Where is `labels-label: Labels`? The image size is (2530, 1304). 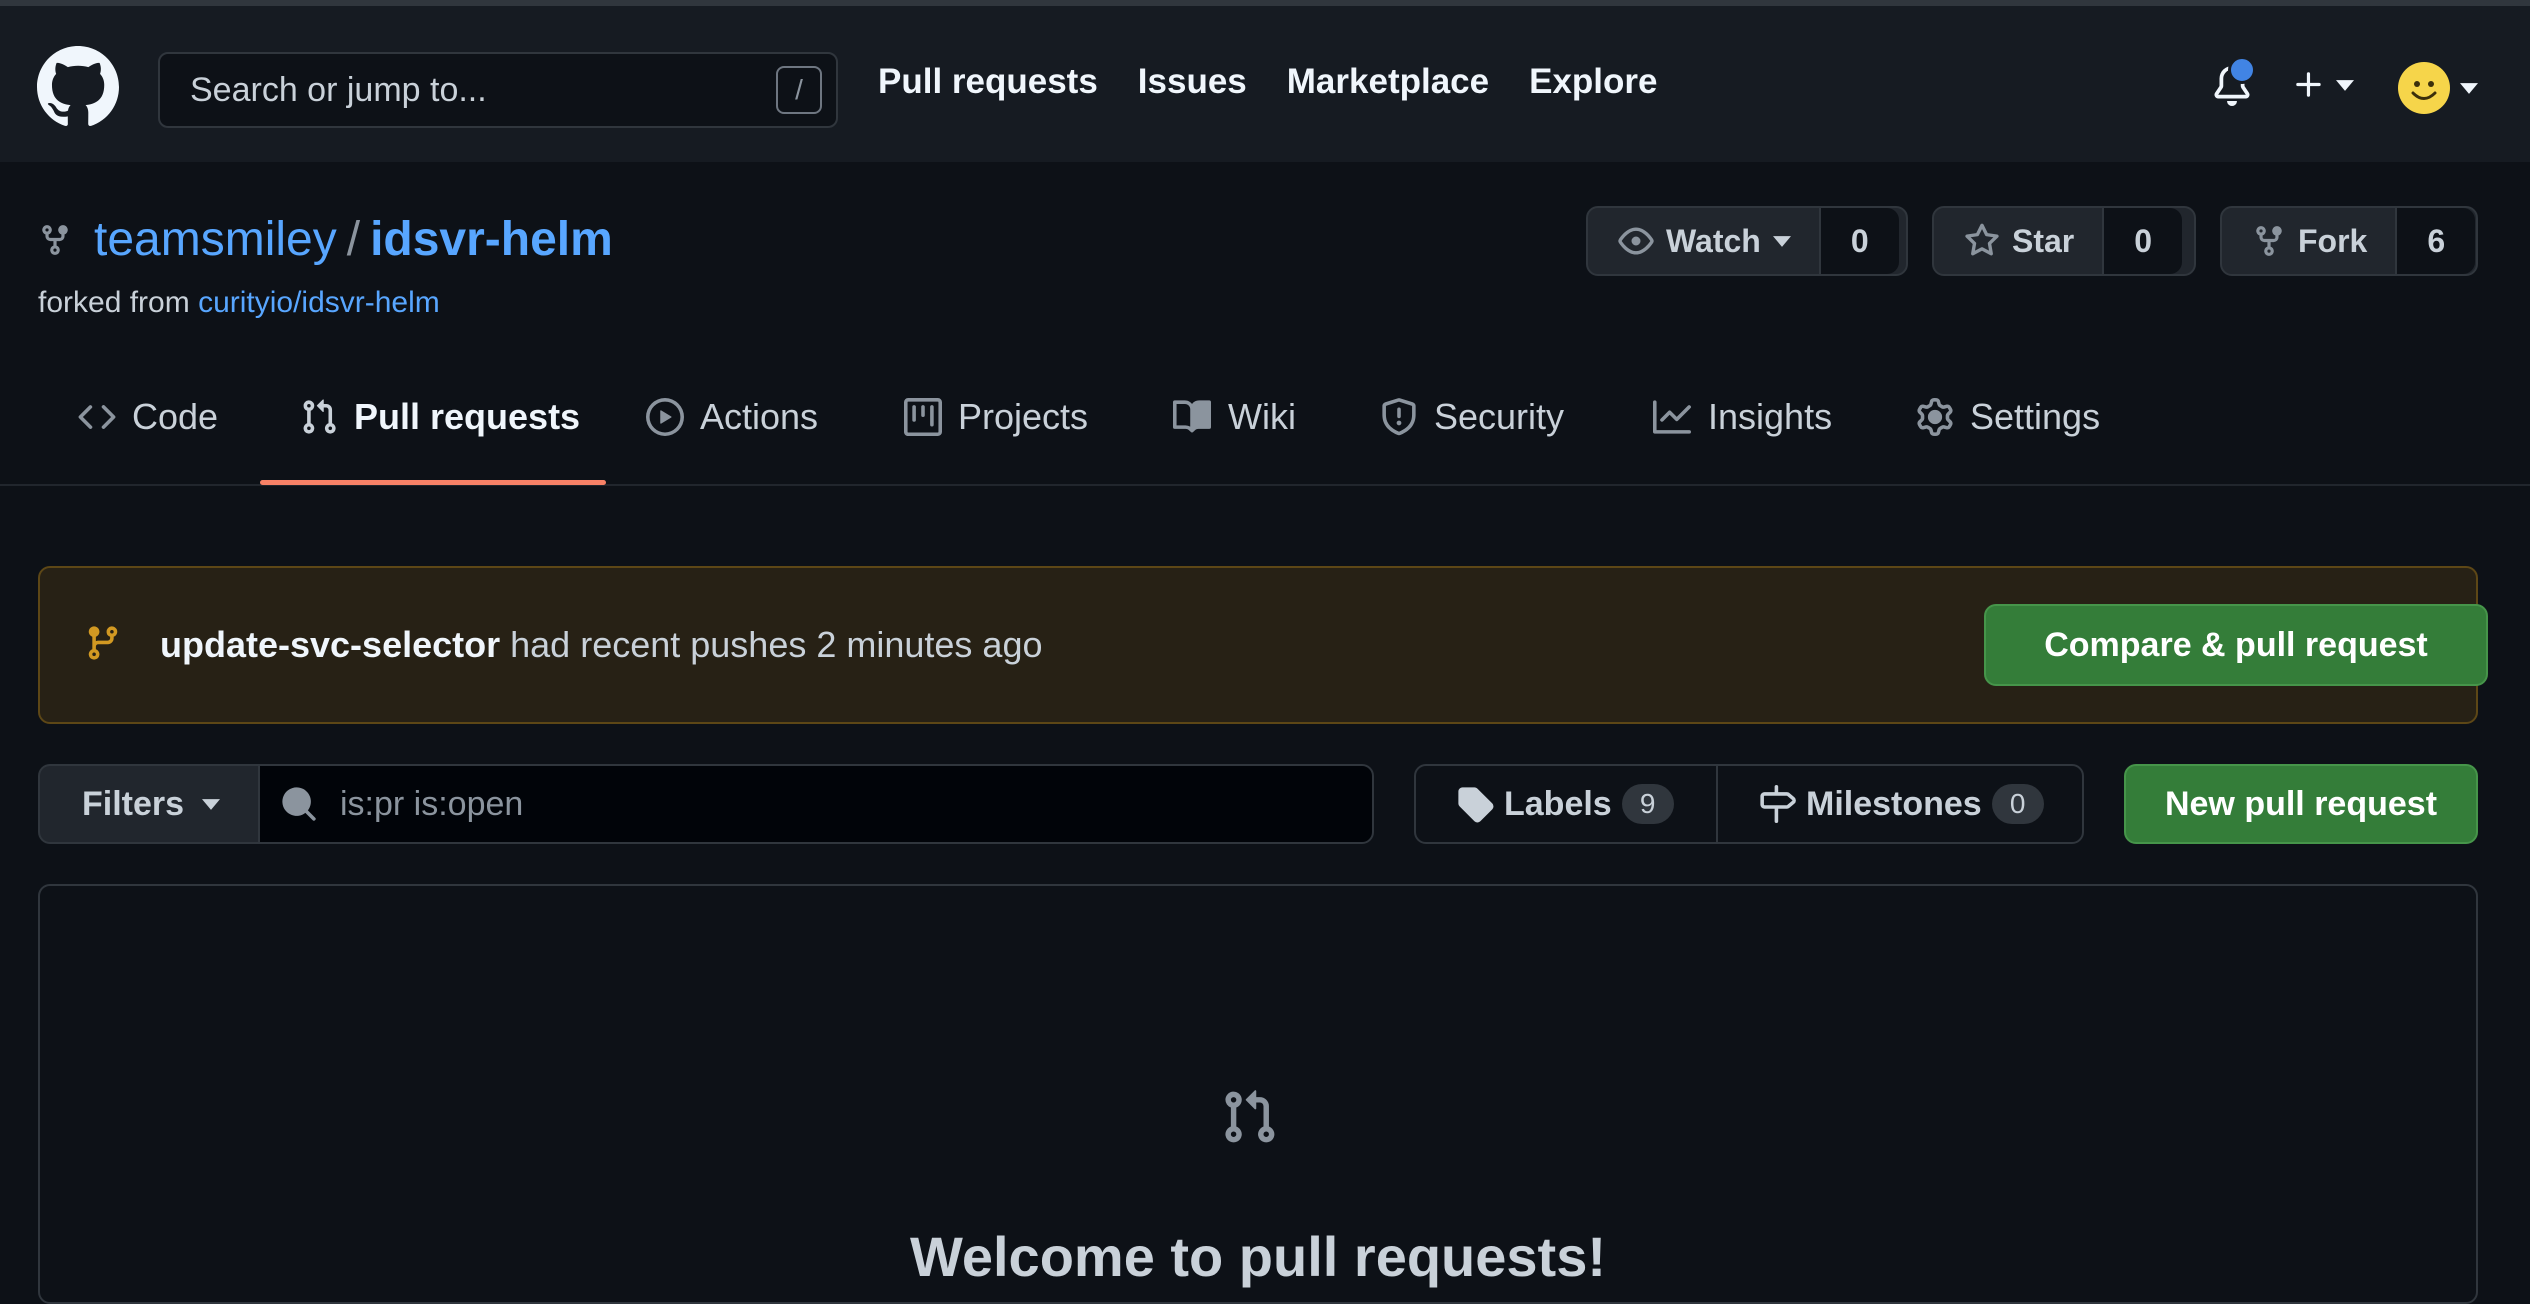 labels-label: Labels is located at coordinates (1558, 803).